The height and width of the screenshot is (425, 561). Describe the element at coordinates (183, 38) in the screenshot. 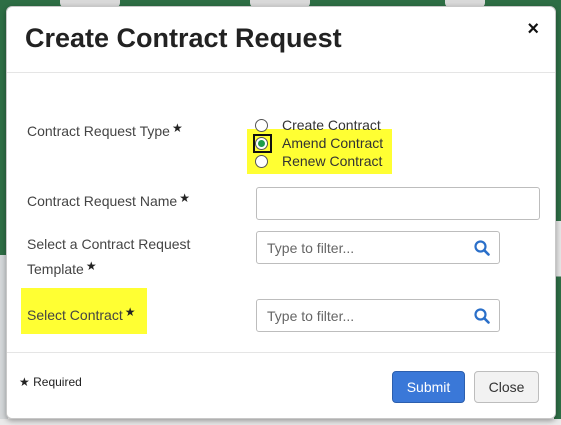

I see `dialog-title: Create Contract Request` at that location.